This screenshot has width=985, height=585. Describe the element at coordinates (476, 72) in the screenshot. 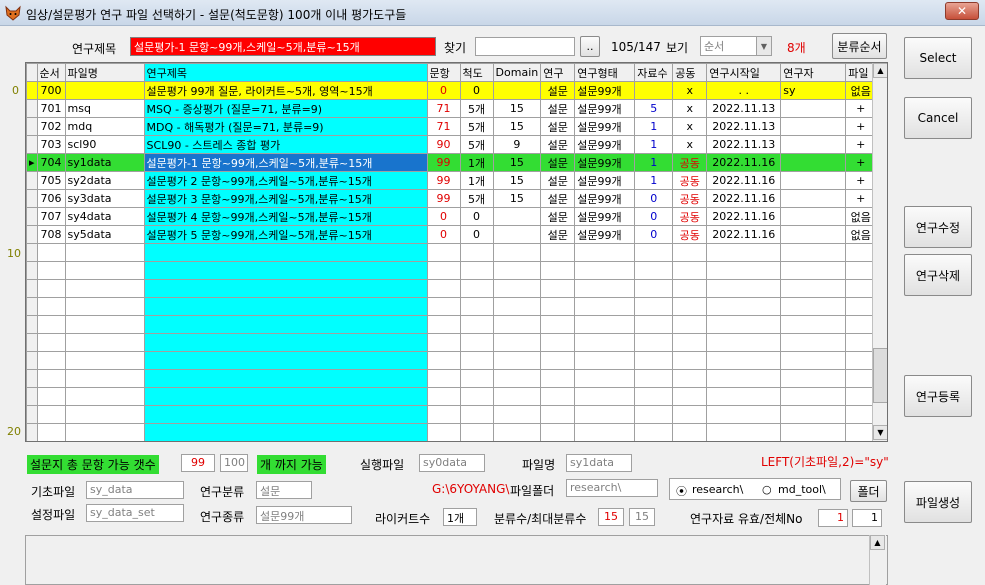

I see `header-scale: 척도` at that location.